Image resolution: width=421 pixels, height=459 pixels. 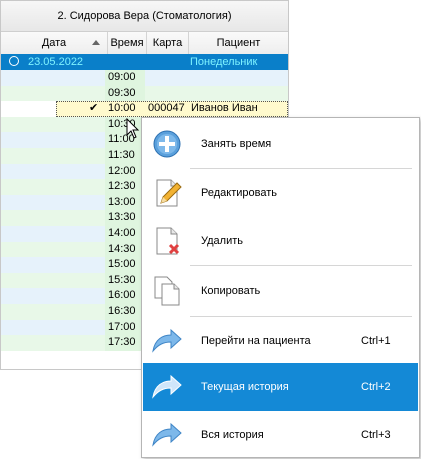 What do you see at coordinates (245, 387) in the screenshot?
I see `menu-item-label: Текущая история` at bounding box center [245, 387].